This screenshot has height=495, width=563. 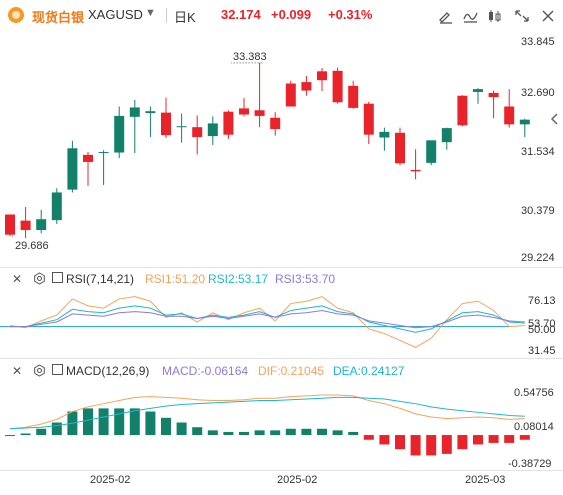 I want to click on dea-value: DEA:0.24127, so click(x=369, y=371).